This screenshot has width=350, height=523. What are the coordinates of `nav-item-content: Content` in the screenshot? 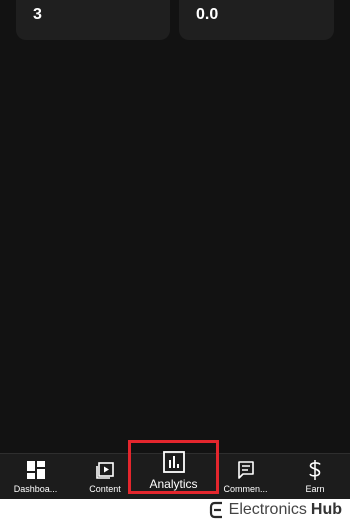 It's located at (105, 477).